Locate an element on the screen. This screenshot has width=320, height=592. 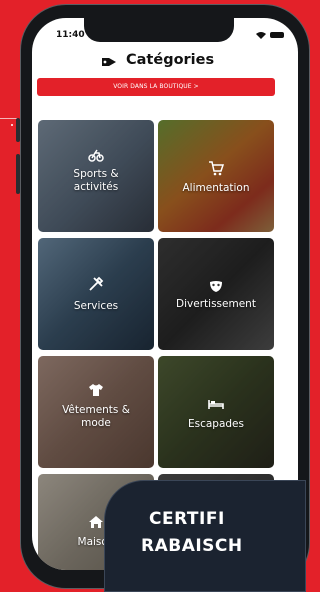
category-label: Vêtements & mode is located at coordinates (96, 416).